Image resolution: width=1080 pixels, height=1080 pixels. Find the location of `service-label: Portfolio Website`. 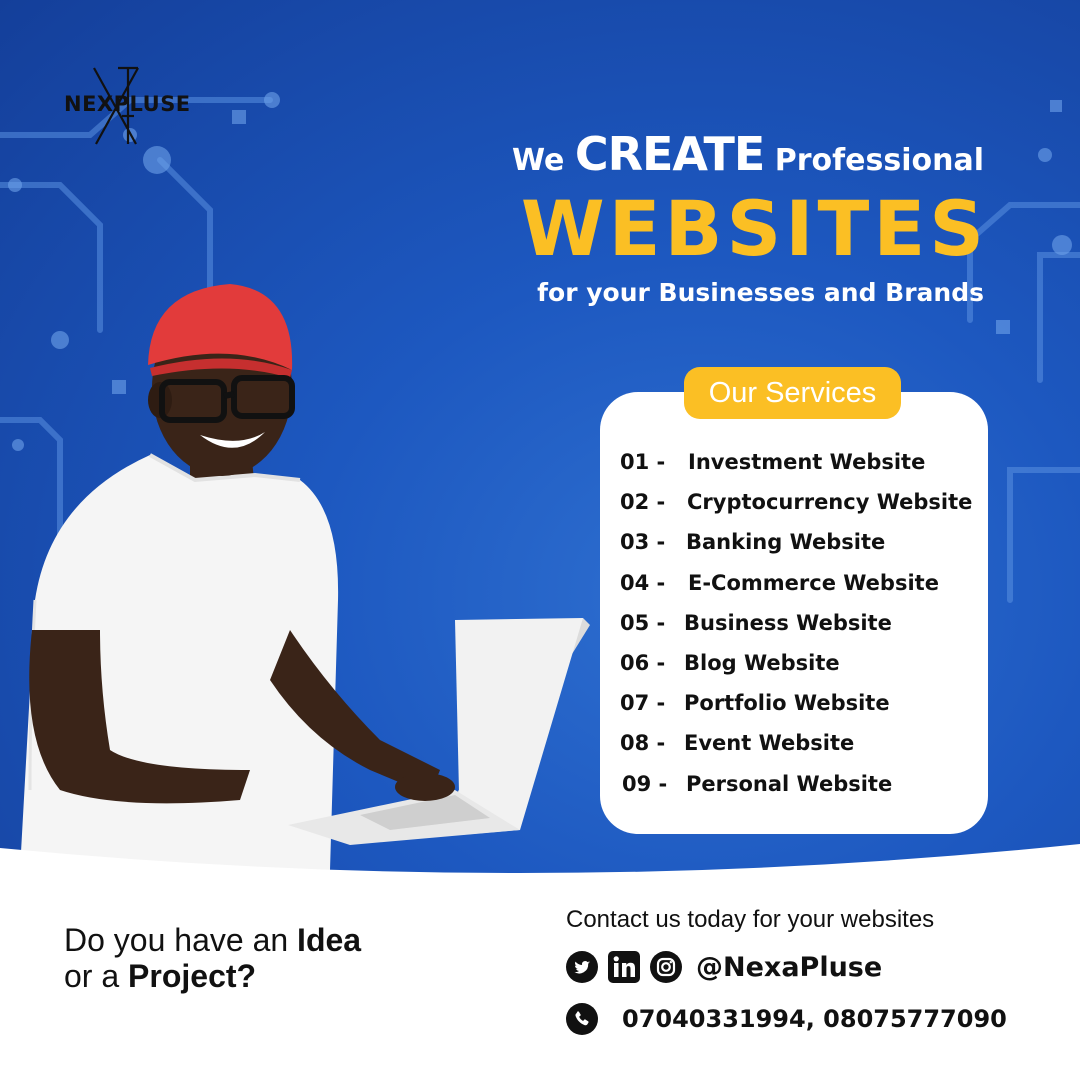

service-label: Portfolio Website is located at coordinates (787, 703).